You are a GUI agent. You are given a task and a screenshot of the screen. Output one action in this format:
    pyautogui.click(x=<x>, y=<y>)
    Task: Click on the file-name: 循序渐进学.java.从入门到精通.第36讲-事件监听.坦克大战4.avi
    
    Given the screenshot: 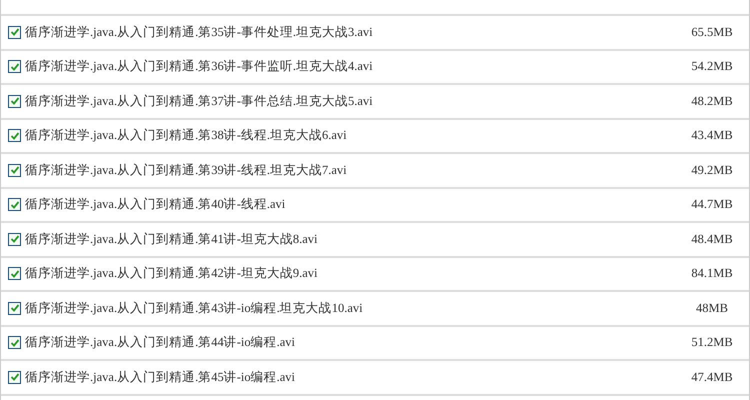 What is the action you would take?
    pyautogui.click(x=199, y=67)
    